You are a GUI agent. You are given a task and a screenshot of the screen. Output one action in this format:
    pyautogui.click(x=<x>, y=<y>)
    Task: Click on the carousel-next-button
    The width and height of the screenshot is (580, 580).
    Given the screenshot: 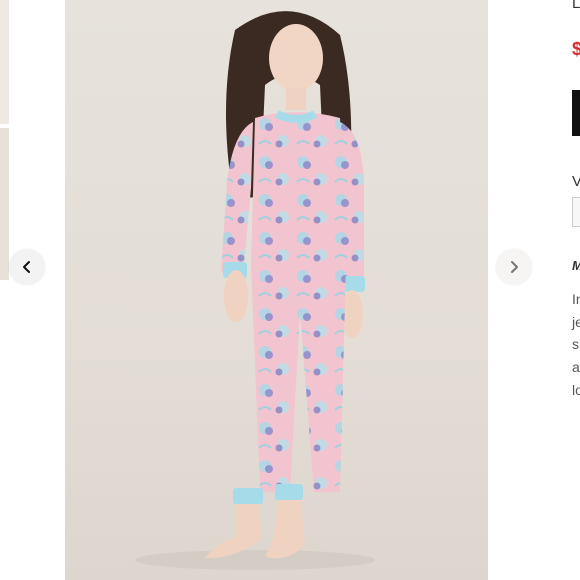 What is the action you would take?
    pyautogui.click(x=514, y=267)
    